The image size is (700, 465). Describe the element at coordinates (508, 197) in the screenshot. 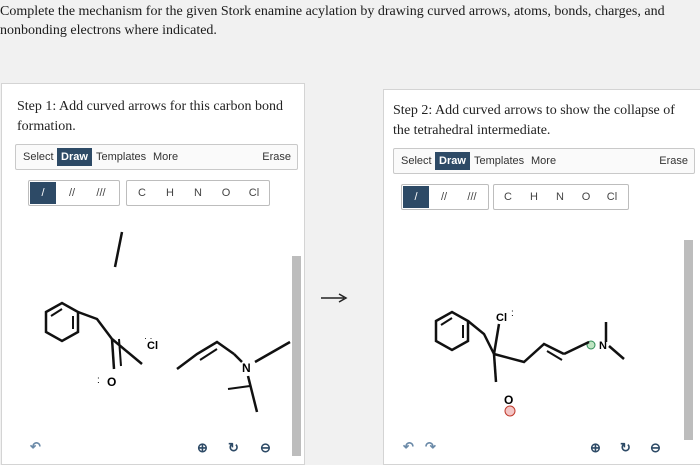

I see `step2-atom-c-button: C` at that location.